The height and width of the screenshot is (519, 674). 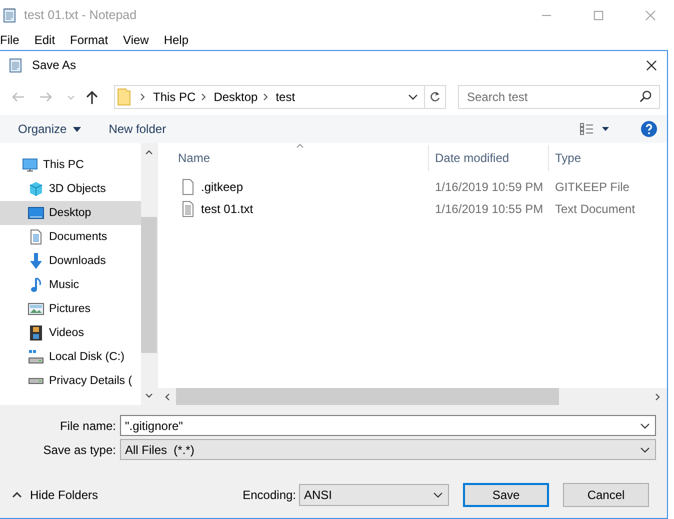 What do you see at coordinates (167, 396) in the screenshot?
I see `chevron-left-icon` at bounding box center [167, 396].